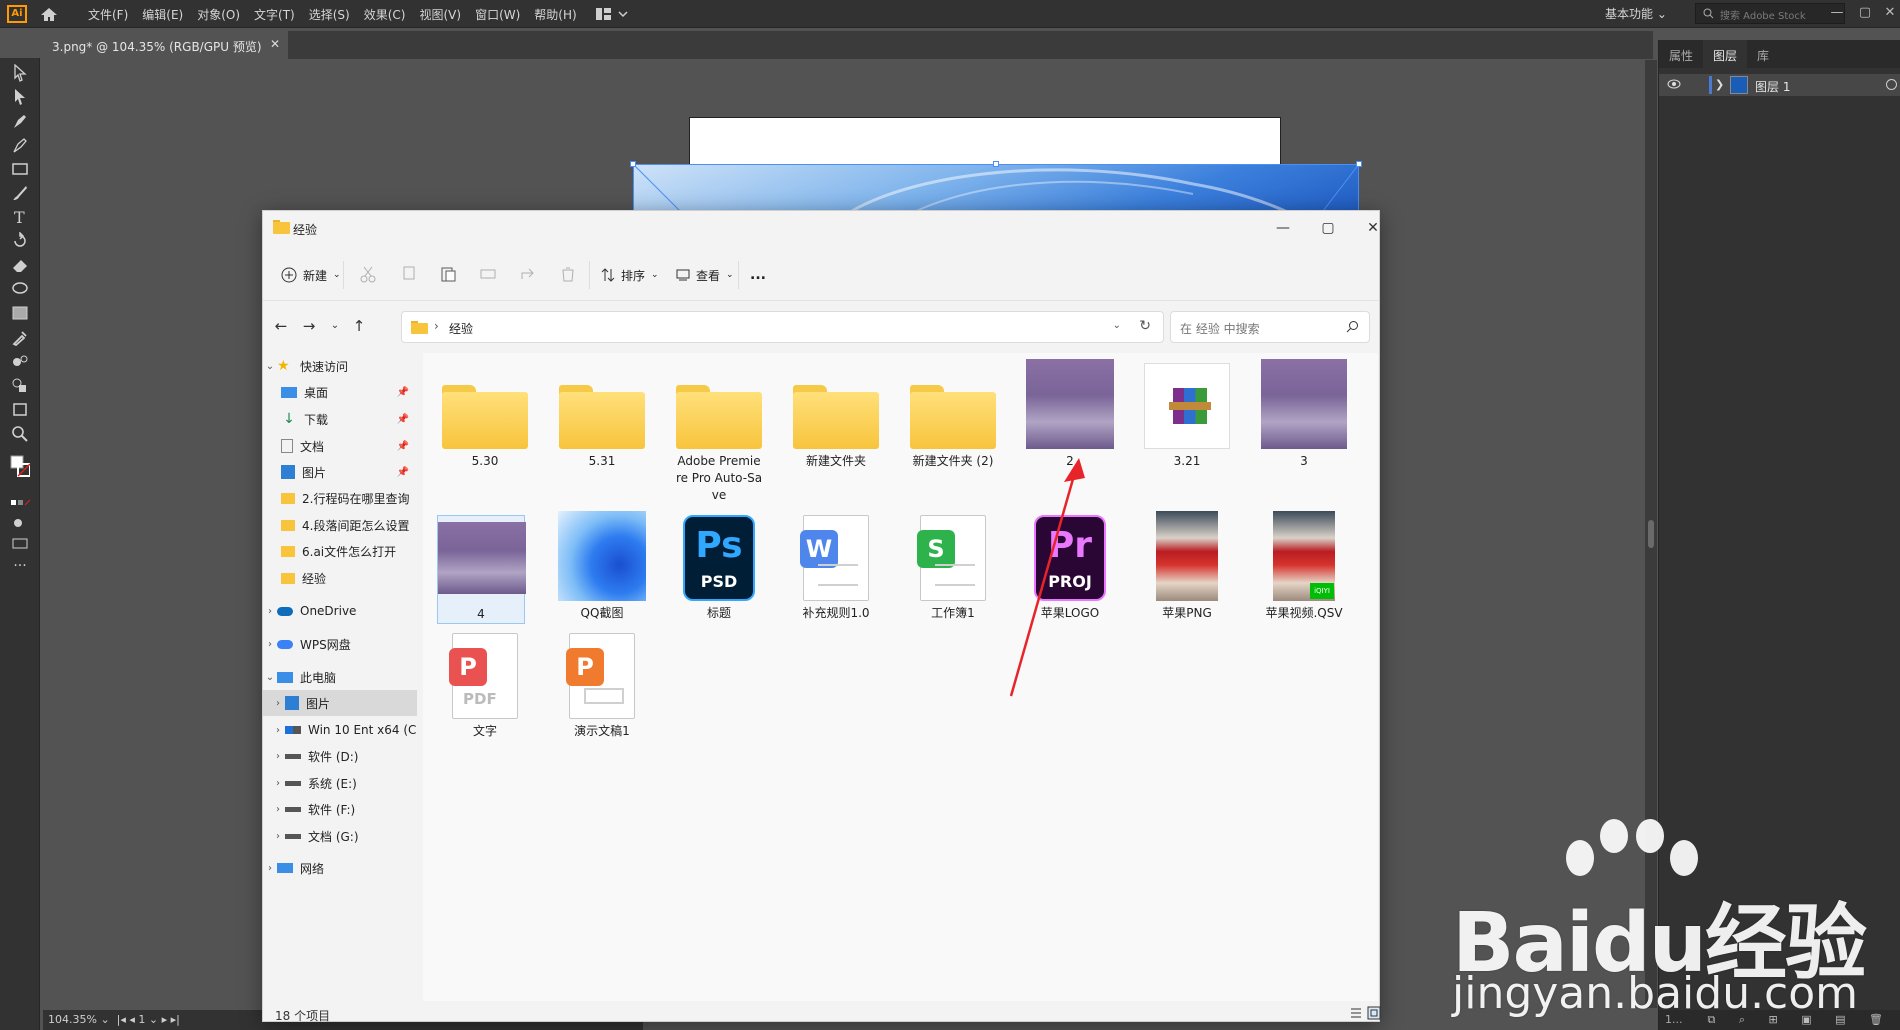  What do you see at coordinates (340, 783) in the screenshot?
I see `sidebar-item-drive-e: › 系统 (E:)` at bounding box center [340, 783].